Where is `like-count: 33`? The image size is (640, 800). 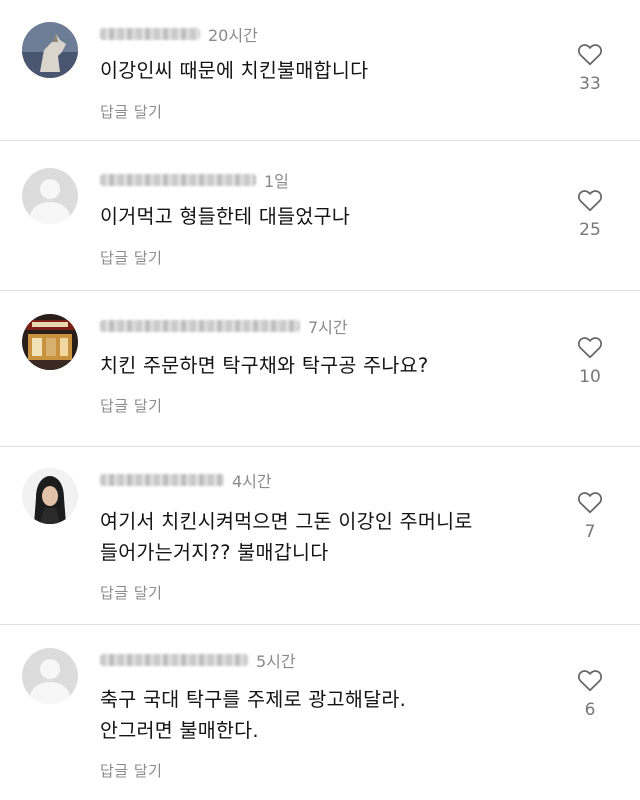 like-count: 33 is located at coordinates (590, 84).